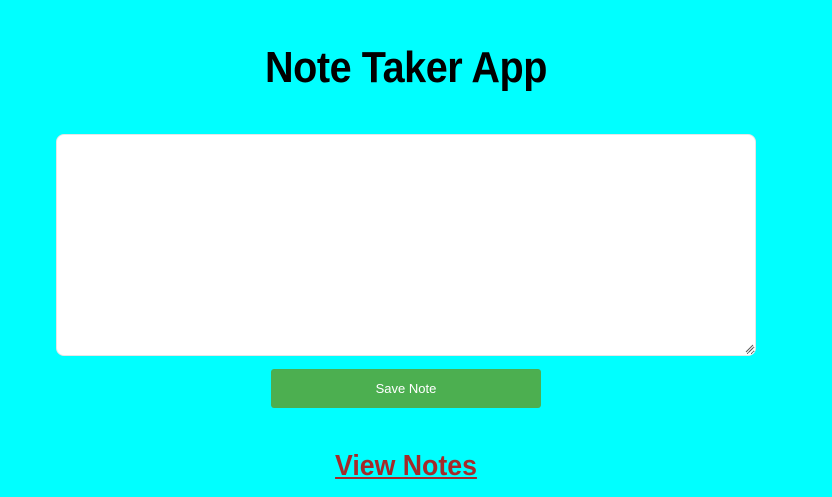 The width and height of the screenshot is (832, 497). I want to click on page-title: Note Taker App, so click(406, 67).